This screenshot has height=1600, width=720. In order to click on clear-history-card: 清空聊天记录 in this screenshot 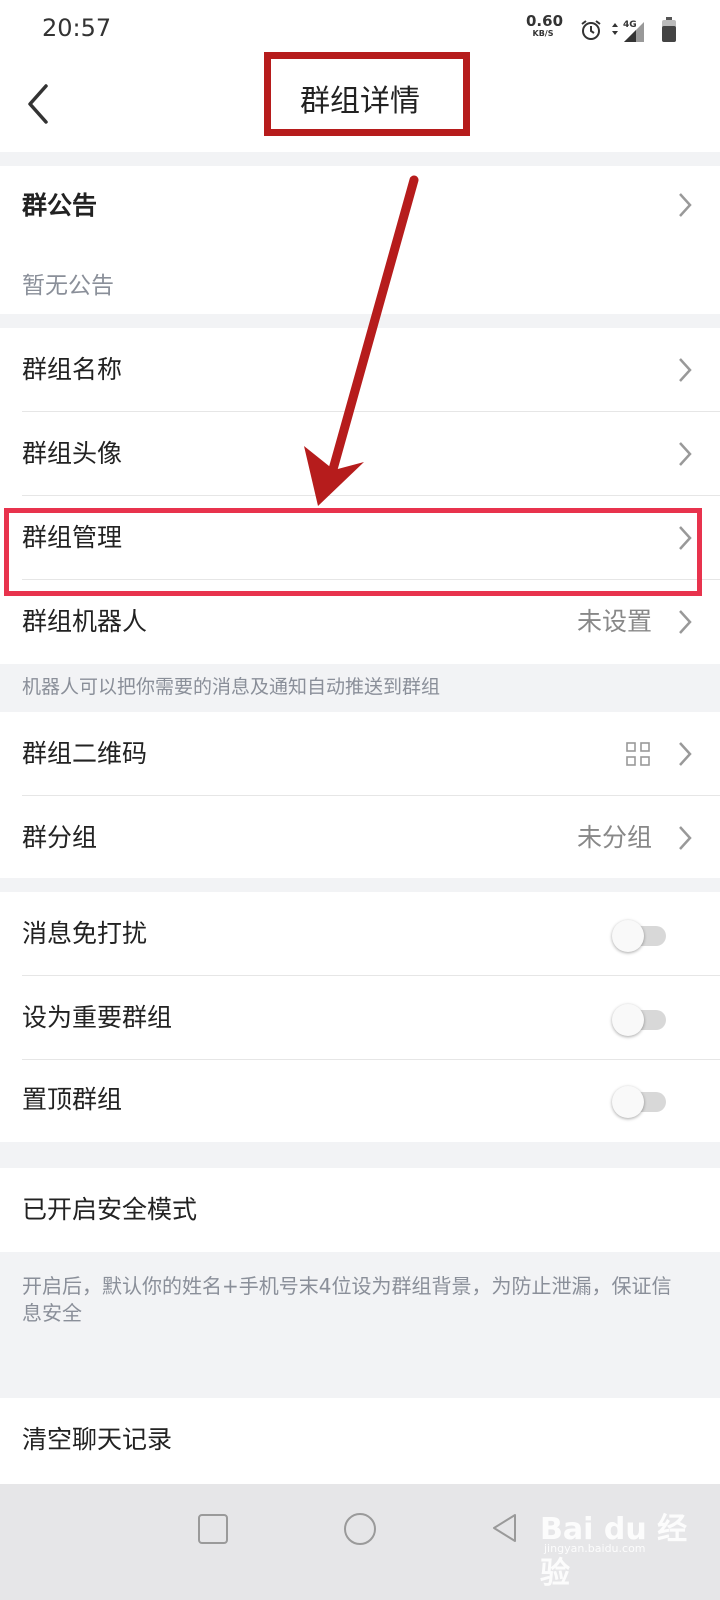, I will do `click(360, 1441)`.